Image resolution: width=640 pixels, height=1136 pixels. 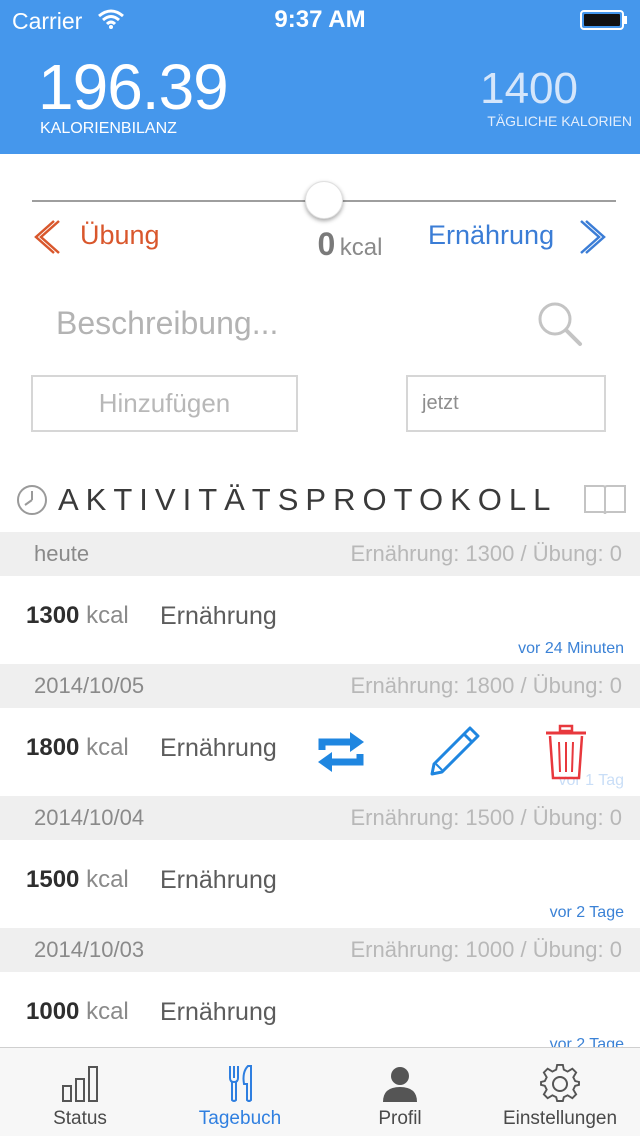 What do you see at coordinates (120, 235) in the screenshot?
I see `exercise-mode-label: Übung` at bounding box center [120, 235].